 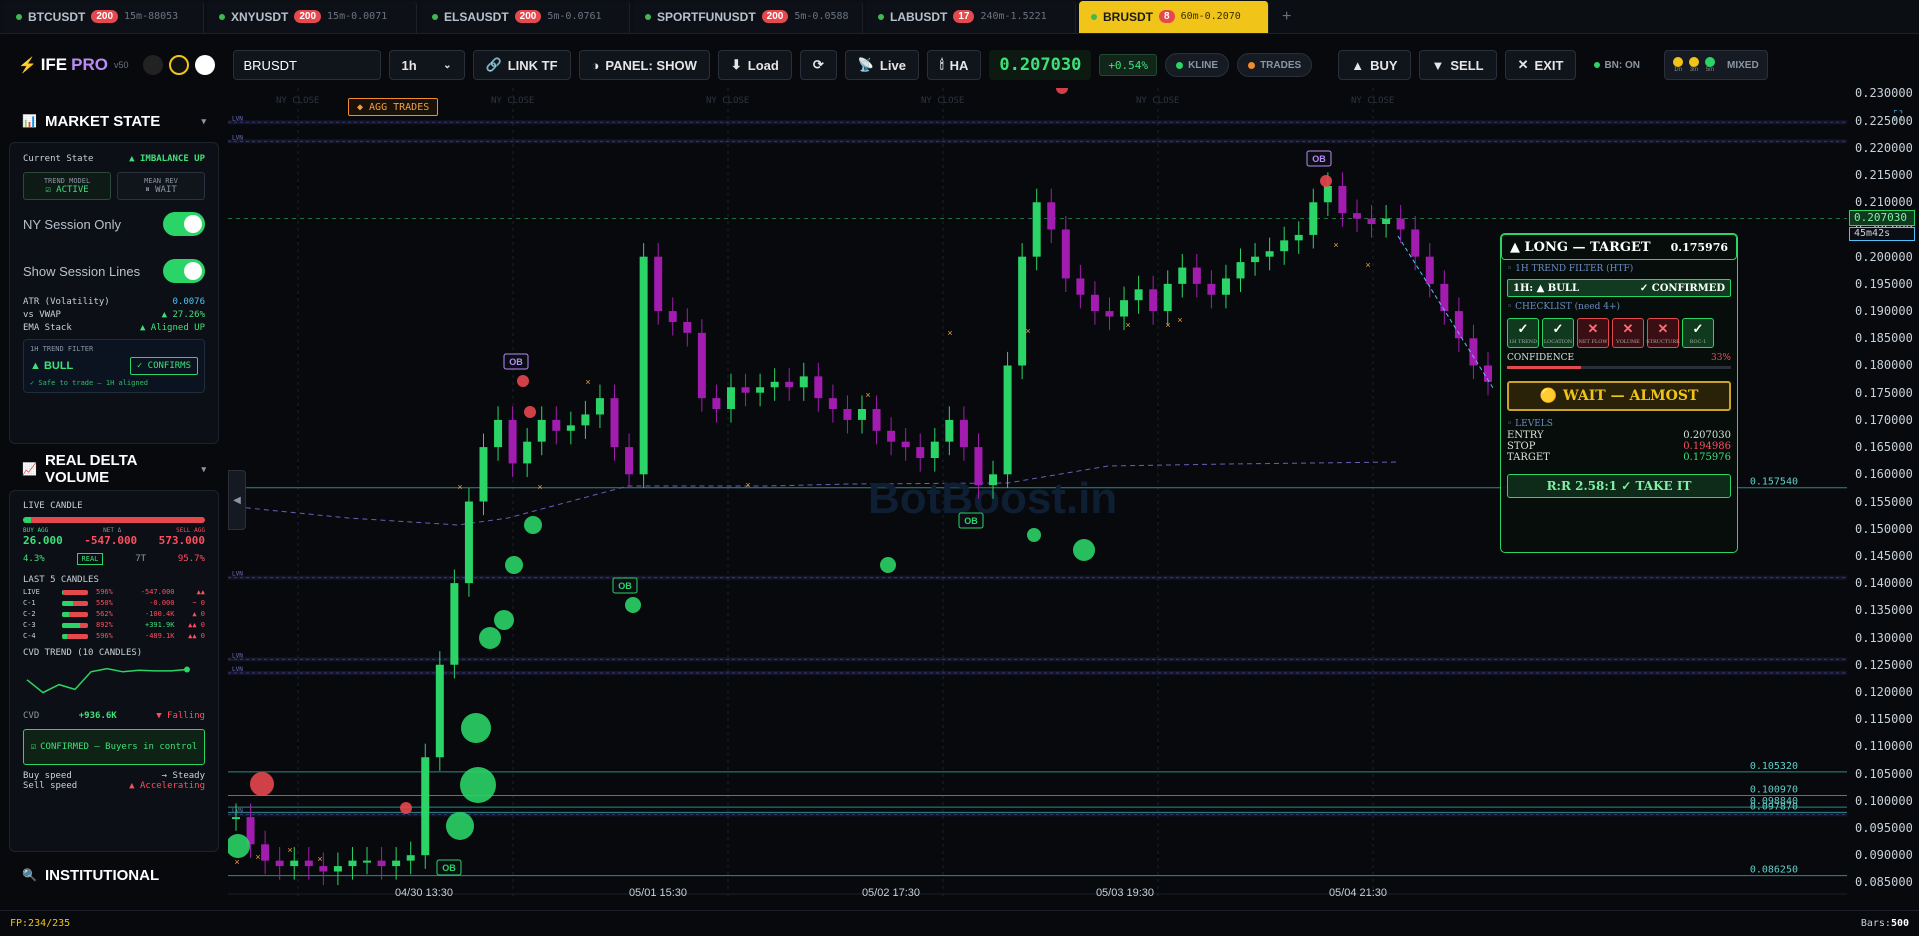 I want to click on tab-symbol: SPORTFUNUSDT, so click(x=706, y=16).